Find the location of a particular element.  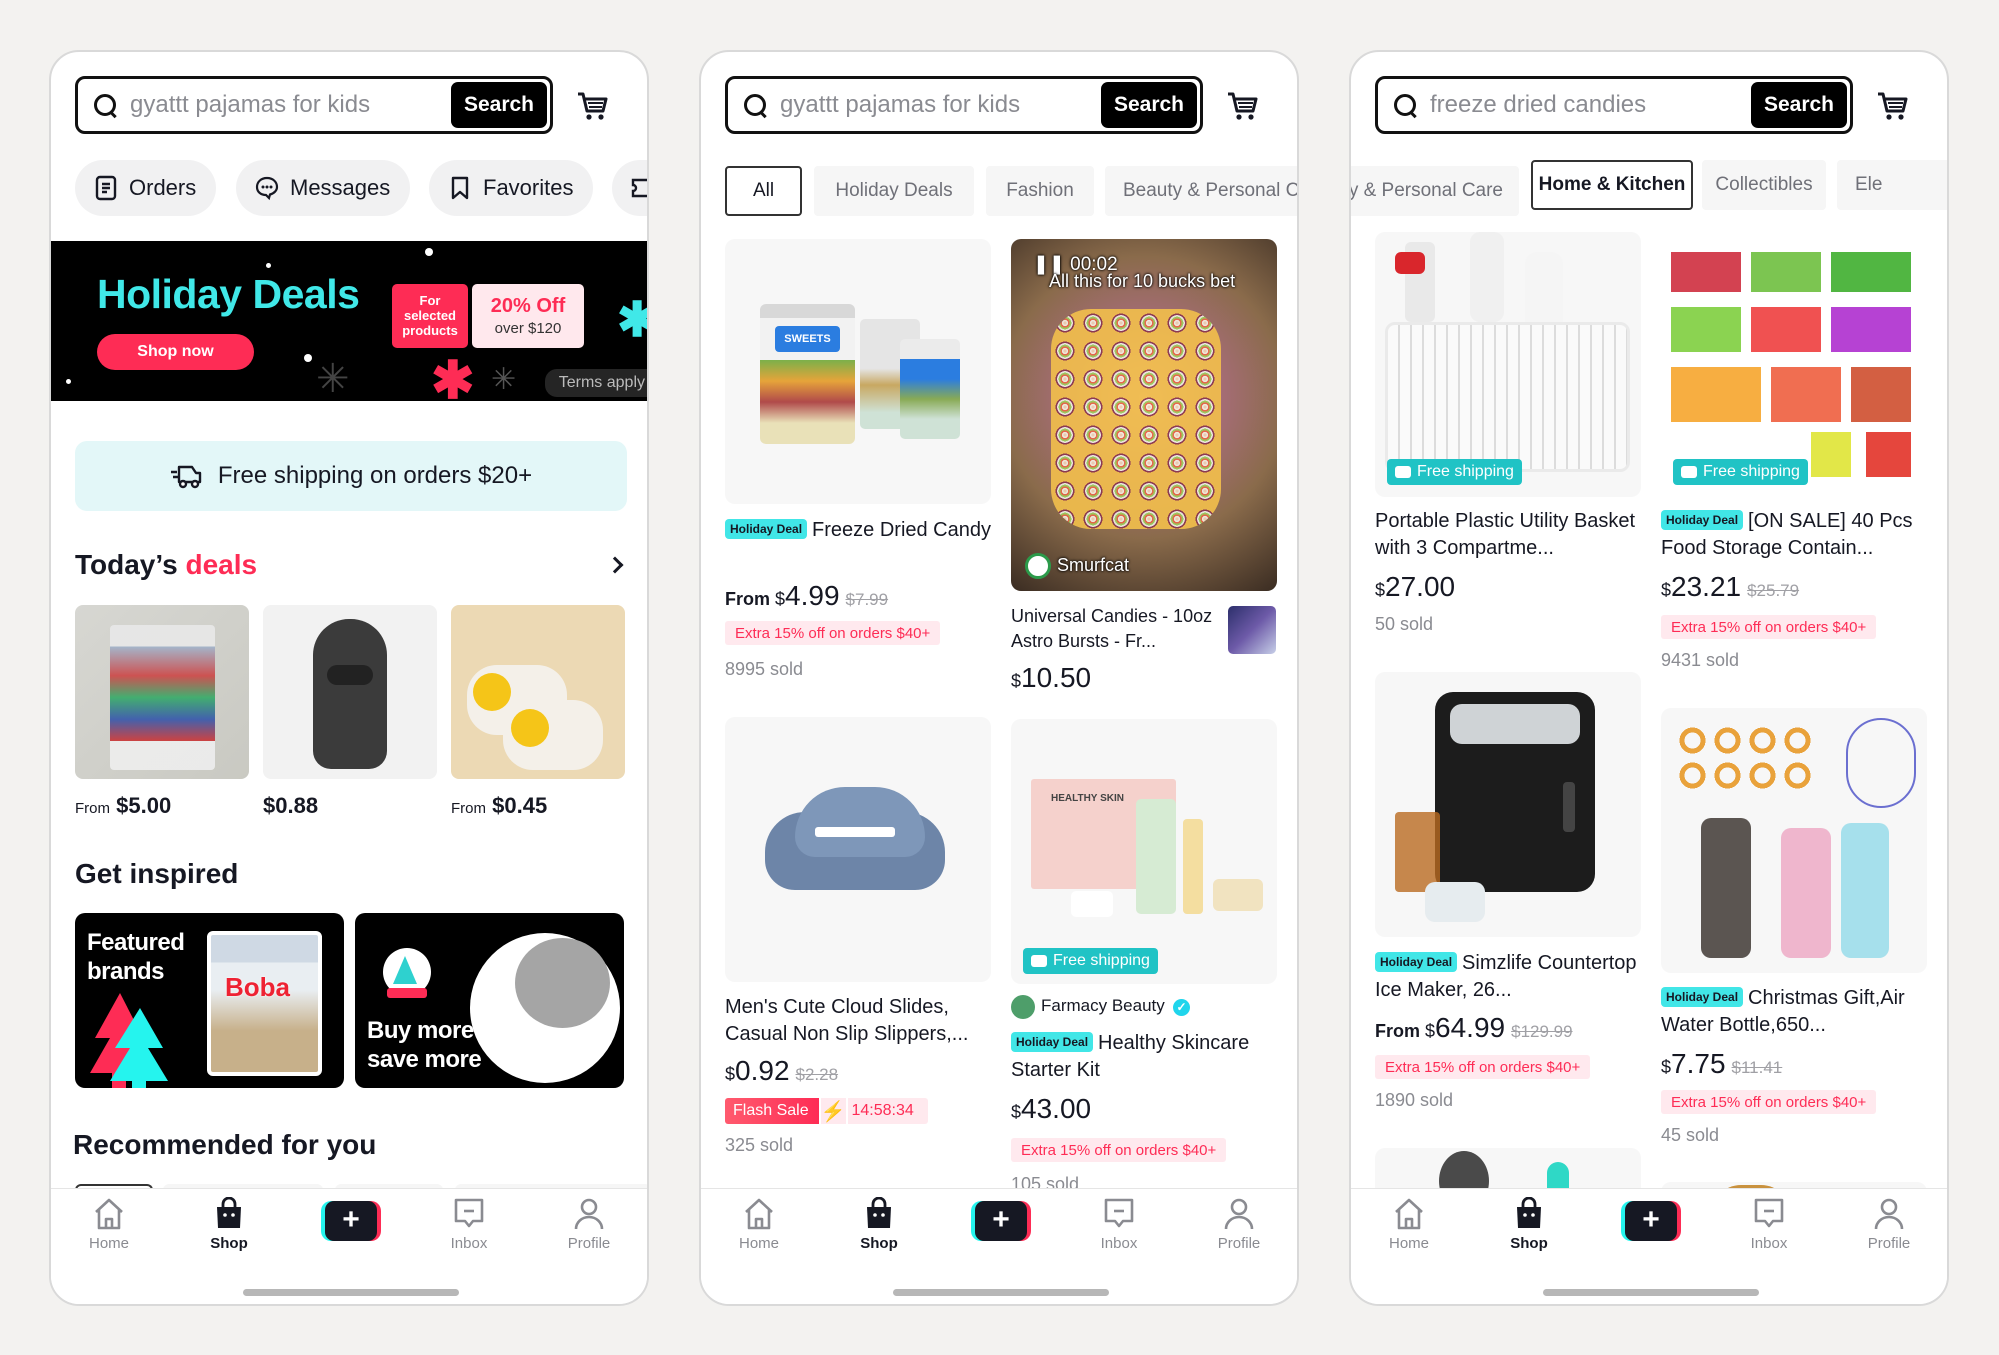

face-illustration is located at coordinates (1881, 763).